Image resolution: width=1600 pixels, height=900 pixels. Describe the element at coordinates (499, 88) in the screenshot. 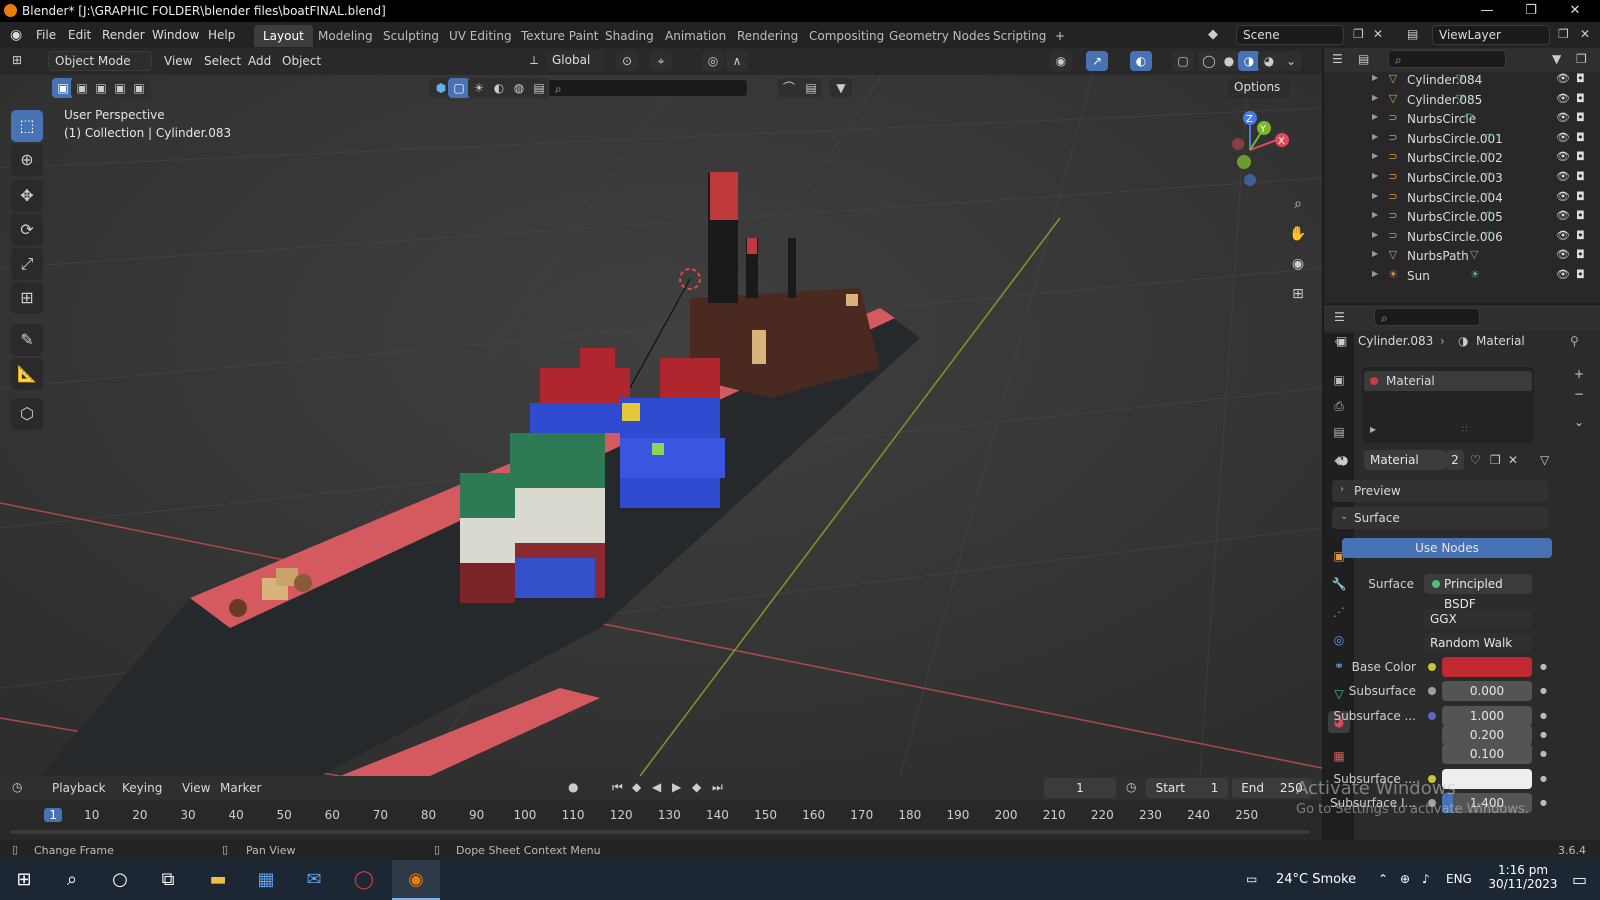

I see `camera-filter-icon: ◐` at that location.